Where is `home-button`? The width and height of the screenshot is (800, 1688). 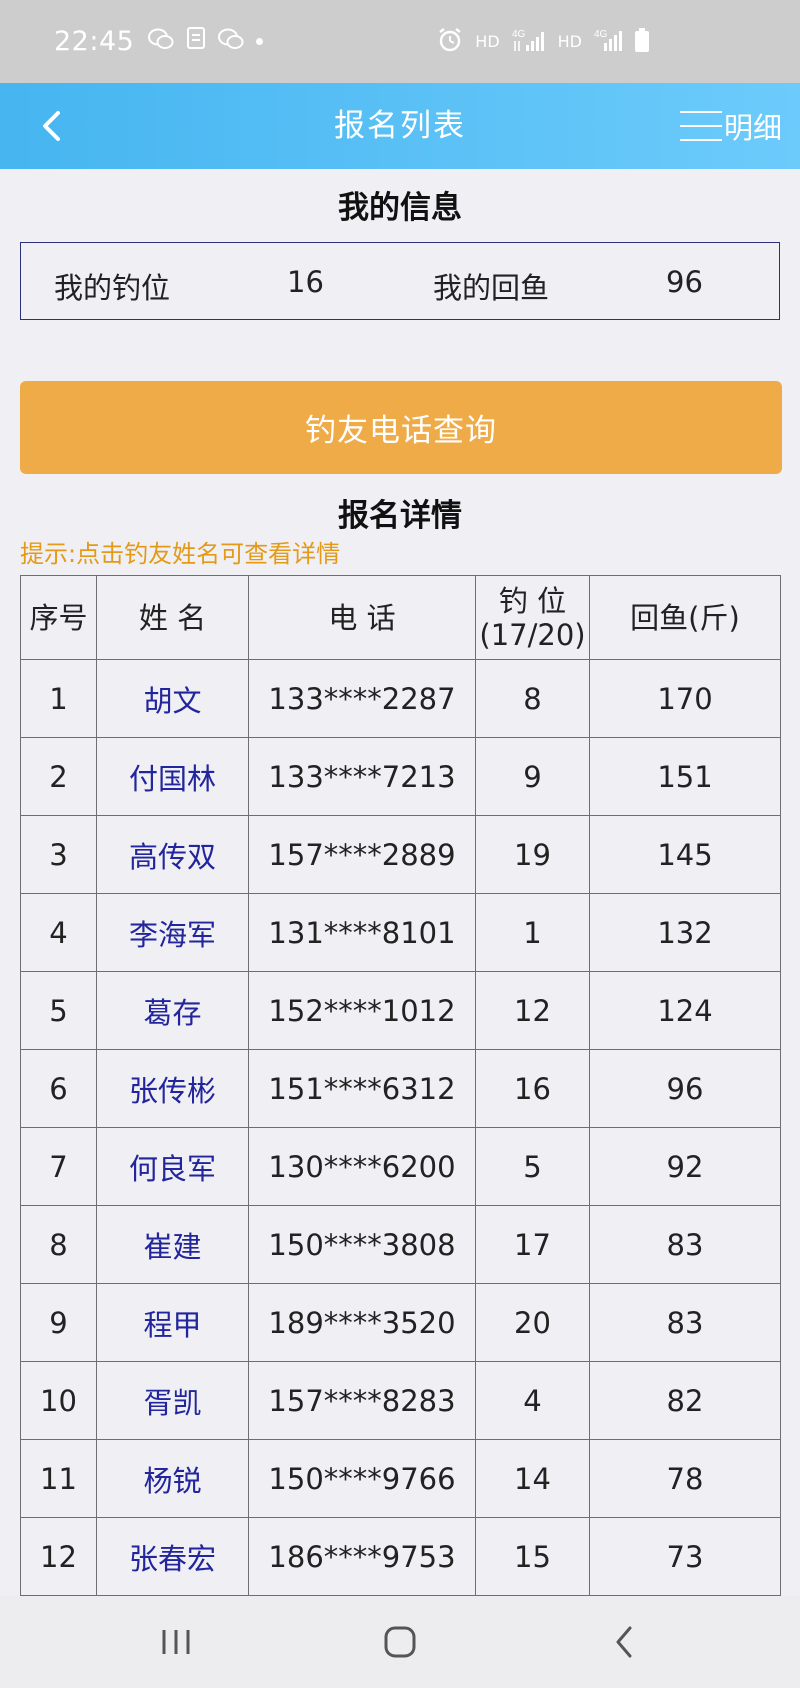
home-button is located at coordinates (400, 1642).